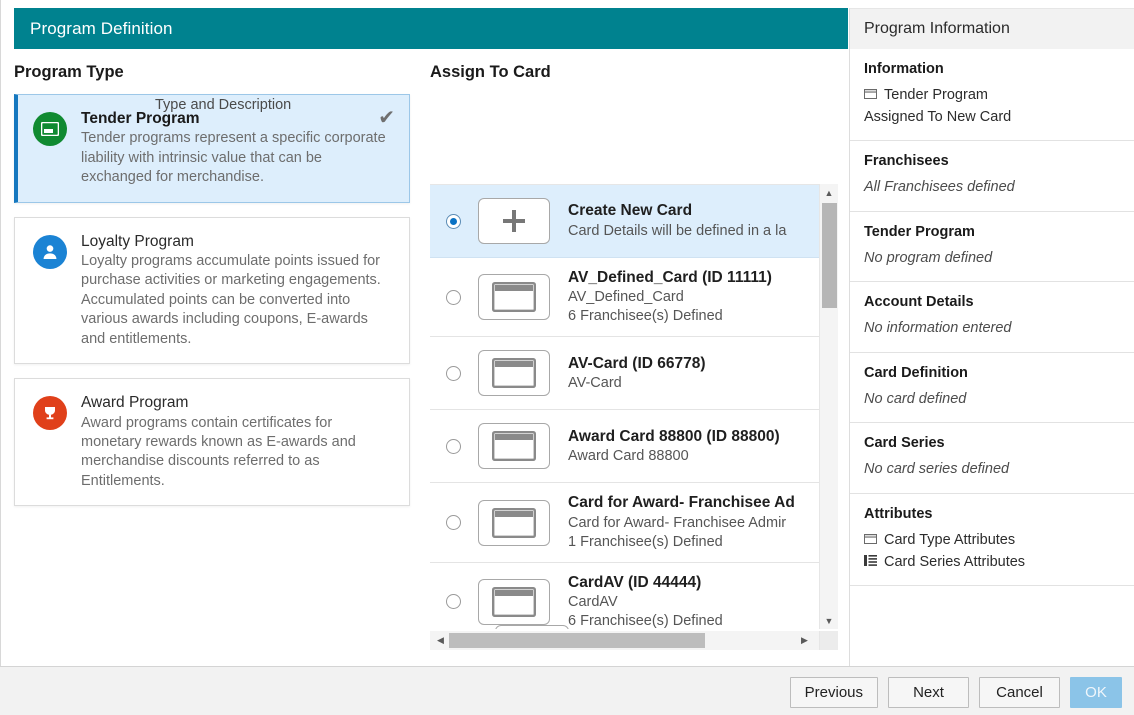 This screenshot has width=1134, height=715. Describe the element at coordinates (992, 176) in the screenshot. I see `info-block-franchisees: Franchisees All Franchisees defined` at that location.